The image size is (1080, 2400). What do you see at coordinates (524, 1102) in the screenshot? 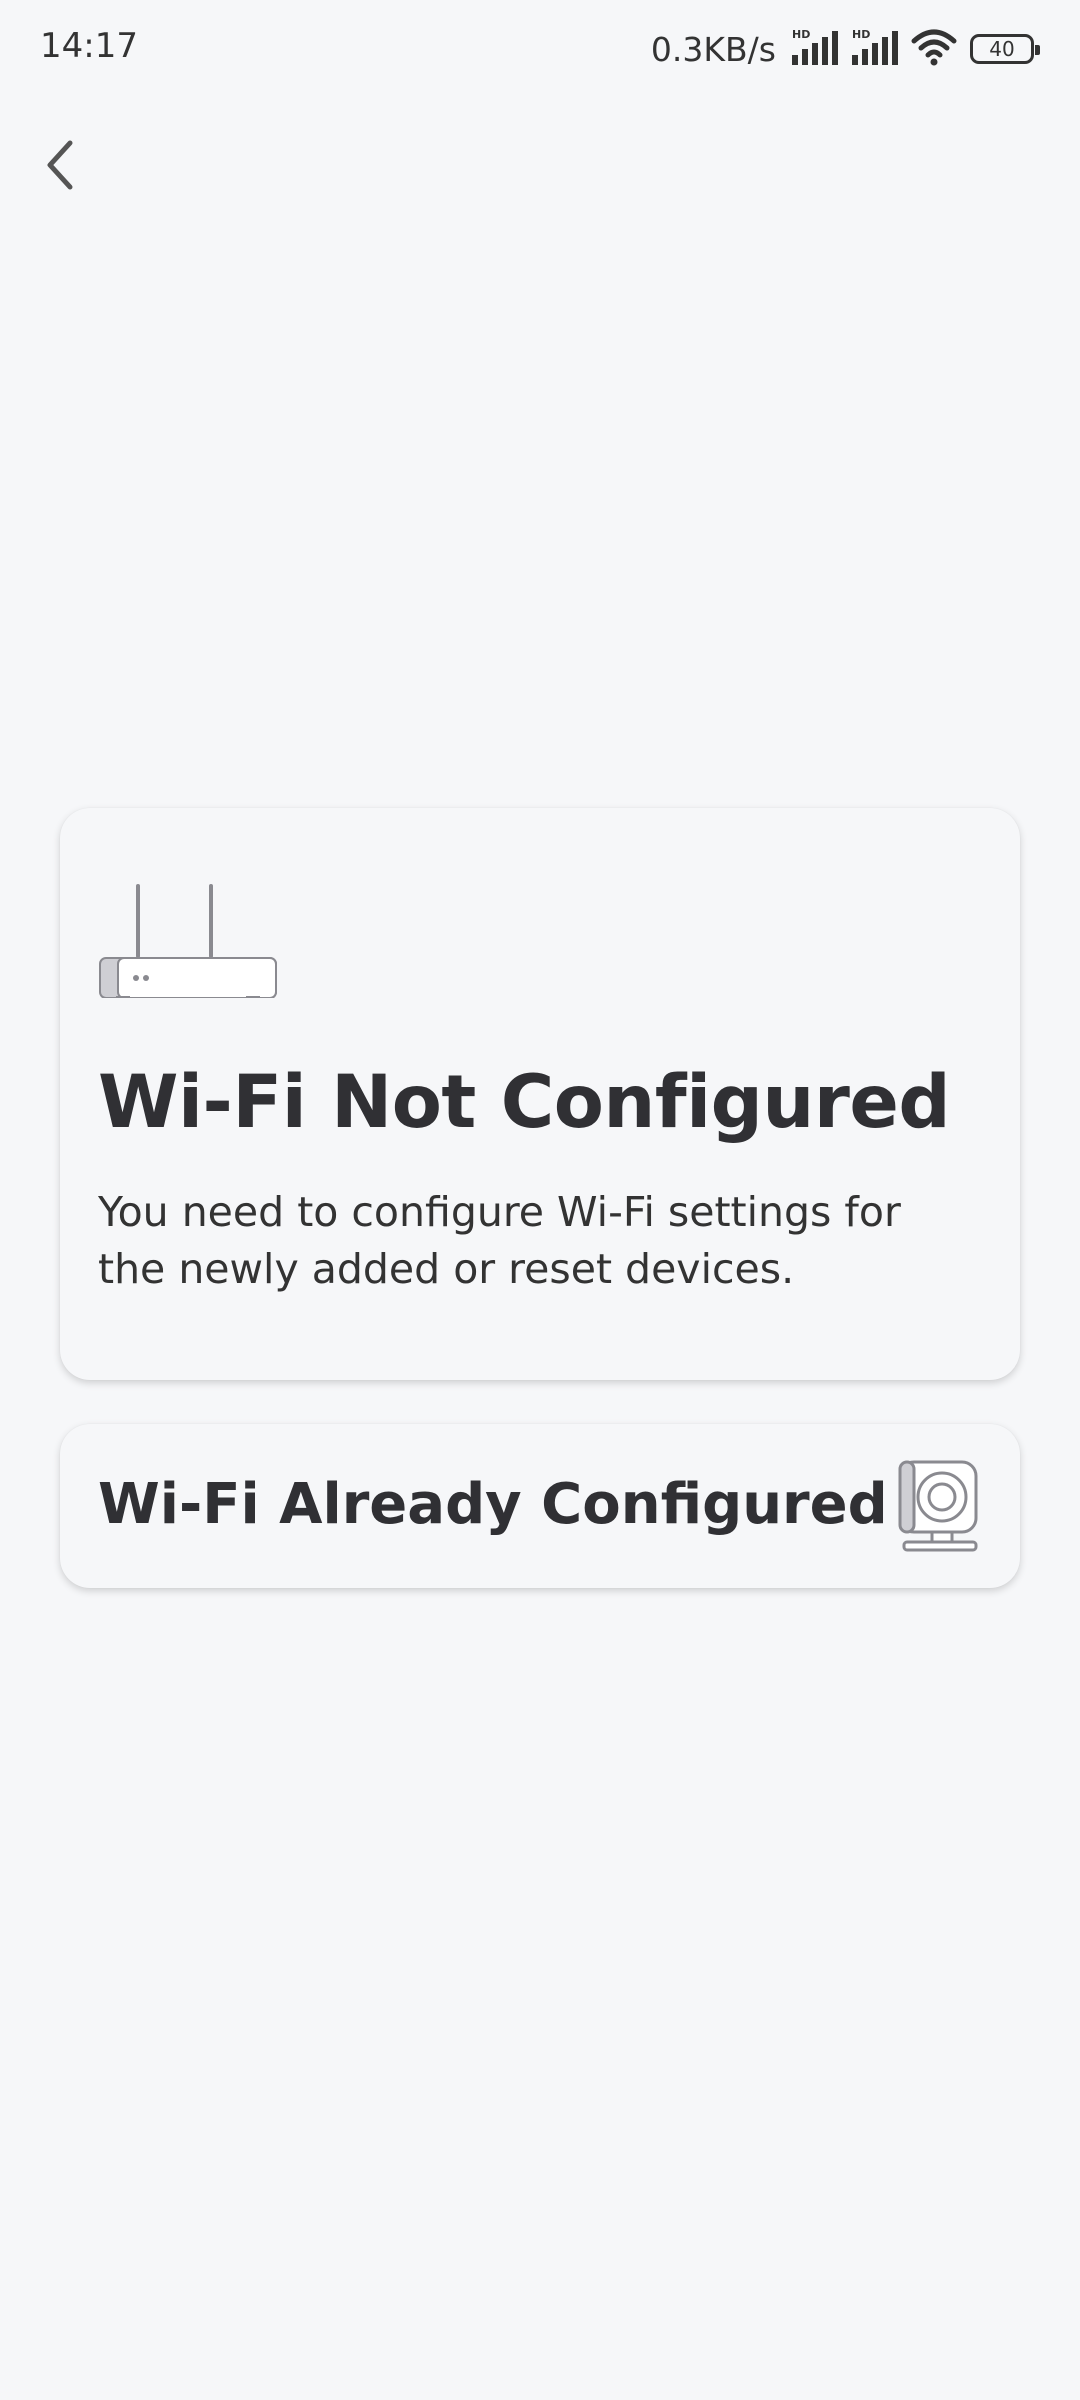
I see `card-title: Wi-Fi Not Configured` at bounding box center [524, 1102].